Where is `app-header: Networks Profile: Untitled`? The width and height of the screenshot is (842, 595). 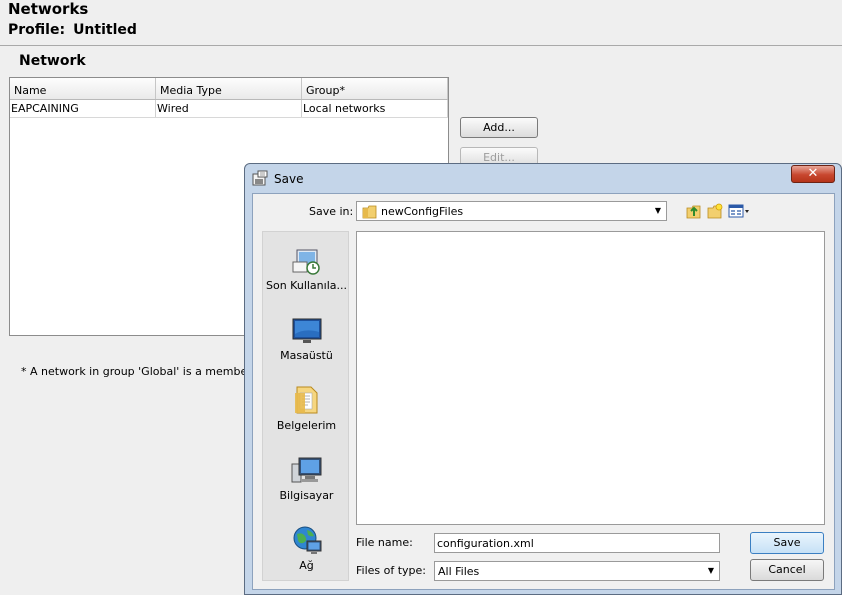
app-header: Networks Profile: Untitled is located at coordinates (421, 23).